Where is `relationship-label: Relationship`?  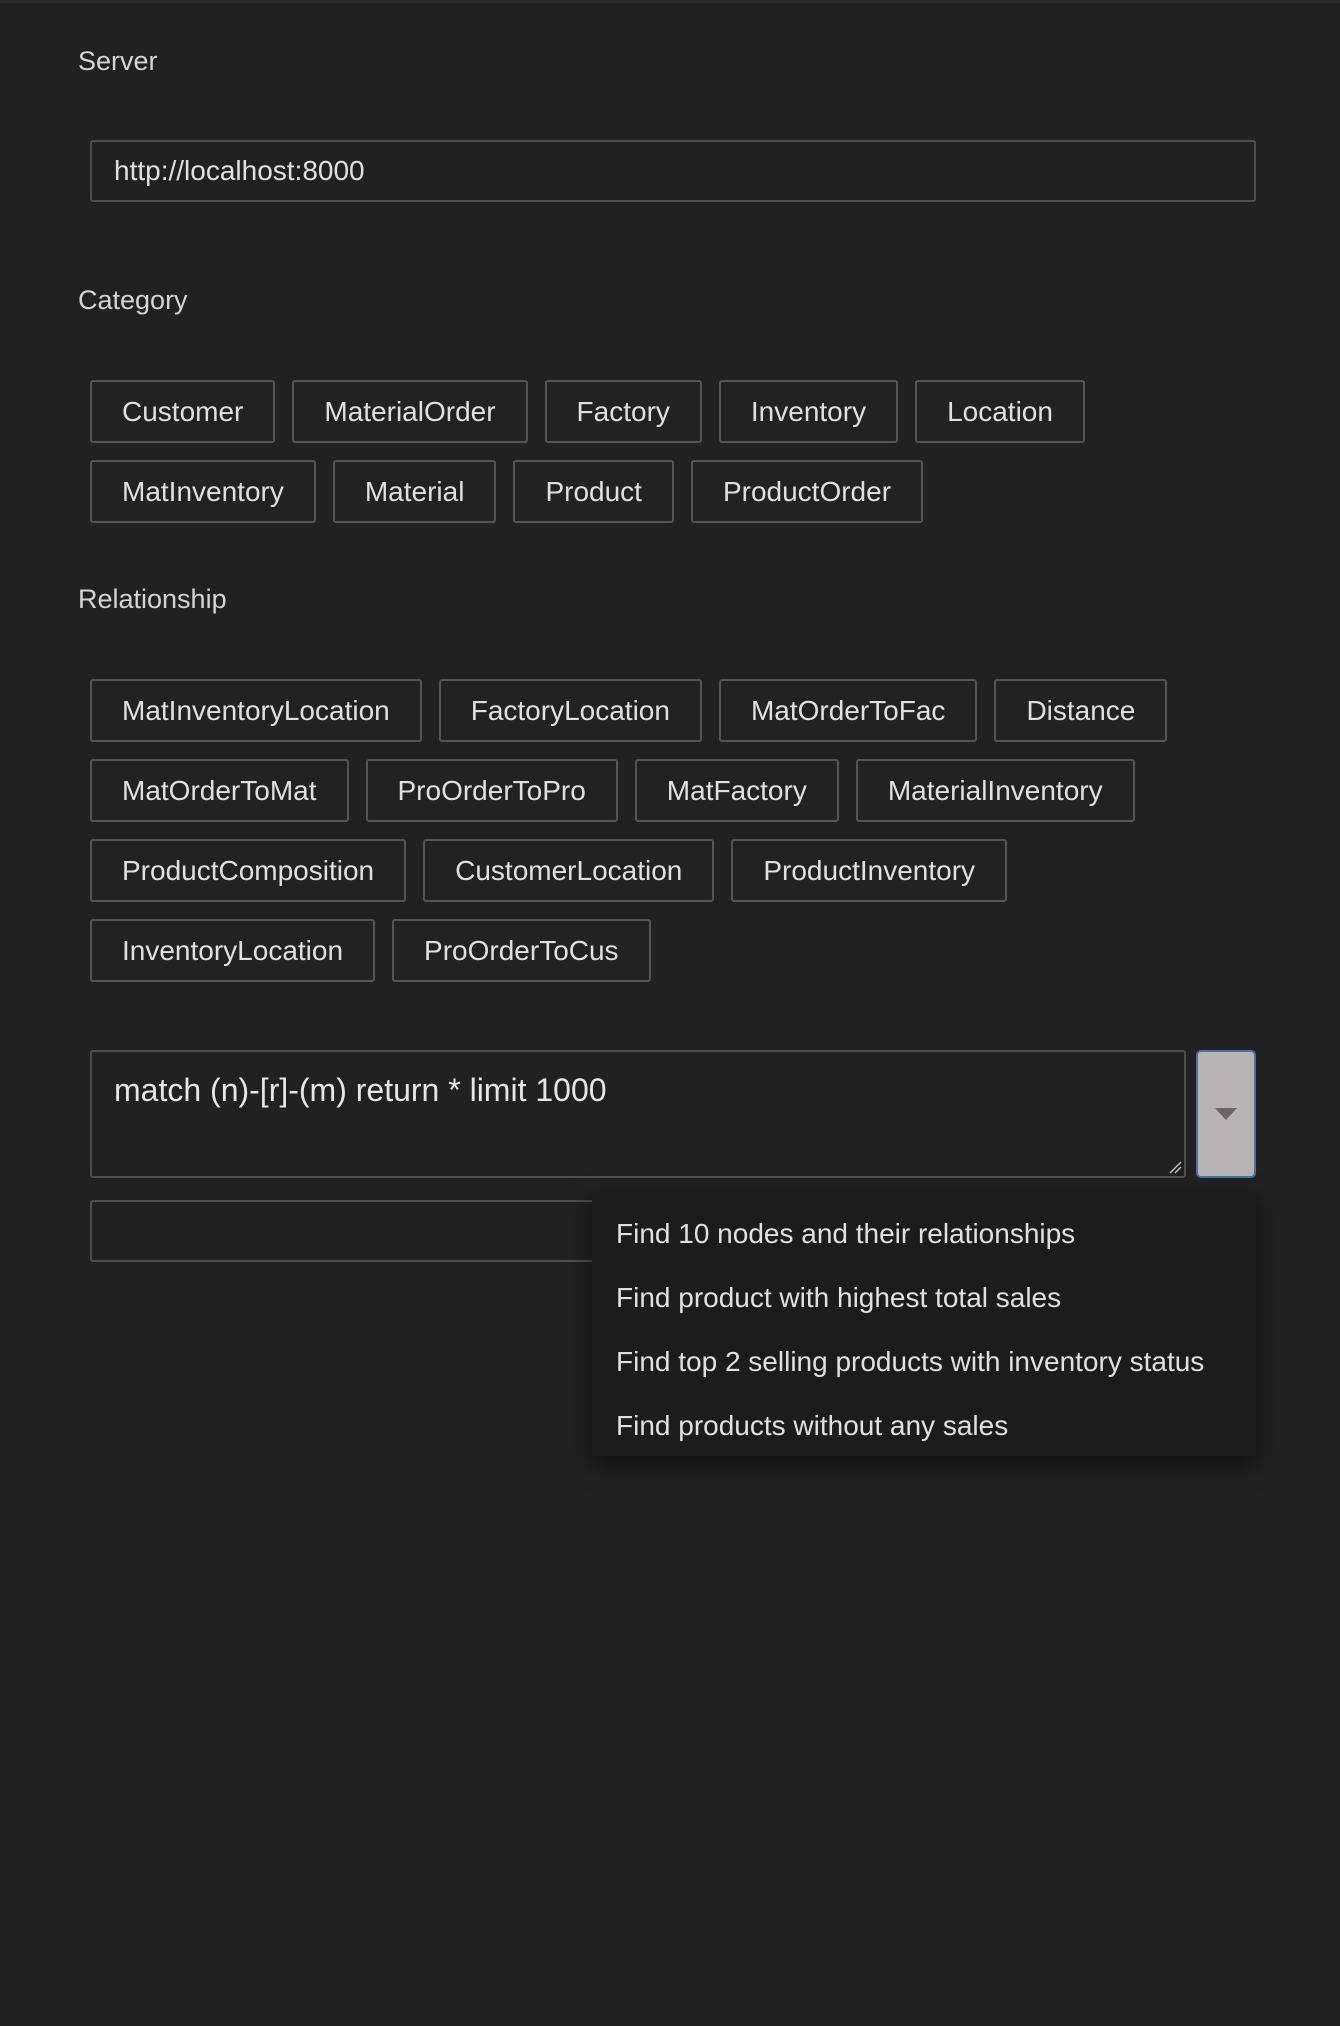 relationship-label: Relationship is located at coordinates (152, 599).